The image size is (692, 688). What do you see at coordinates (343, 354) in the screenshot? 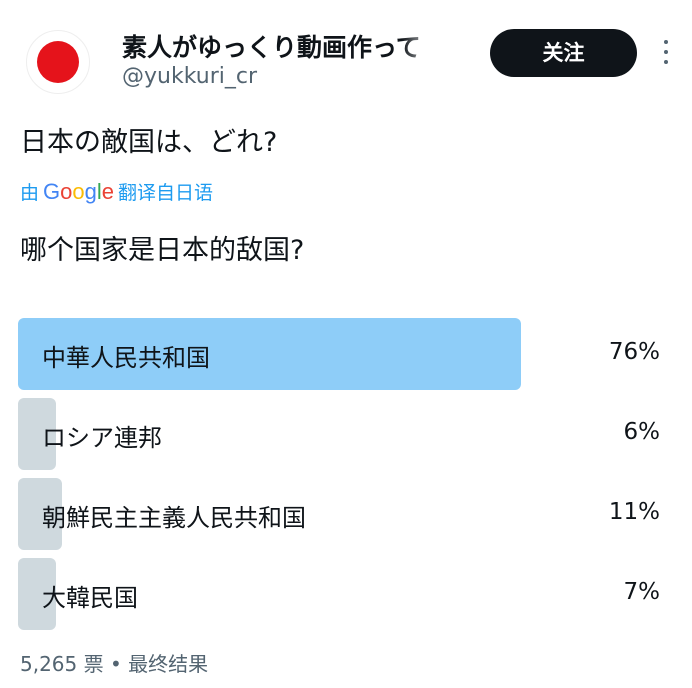
I see `poll-option: 中華人民共和国 76%` at bounding box center [343, 354].